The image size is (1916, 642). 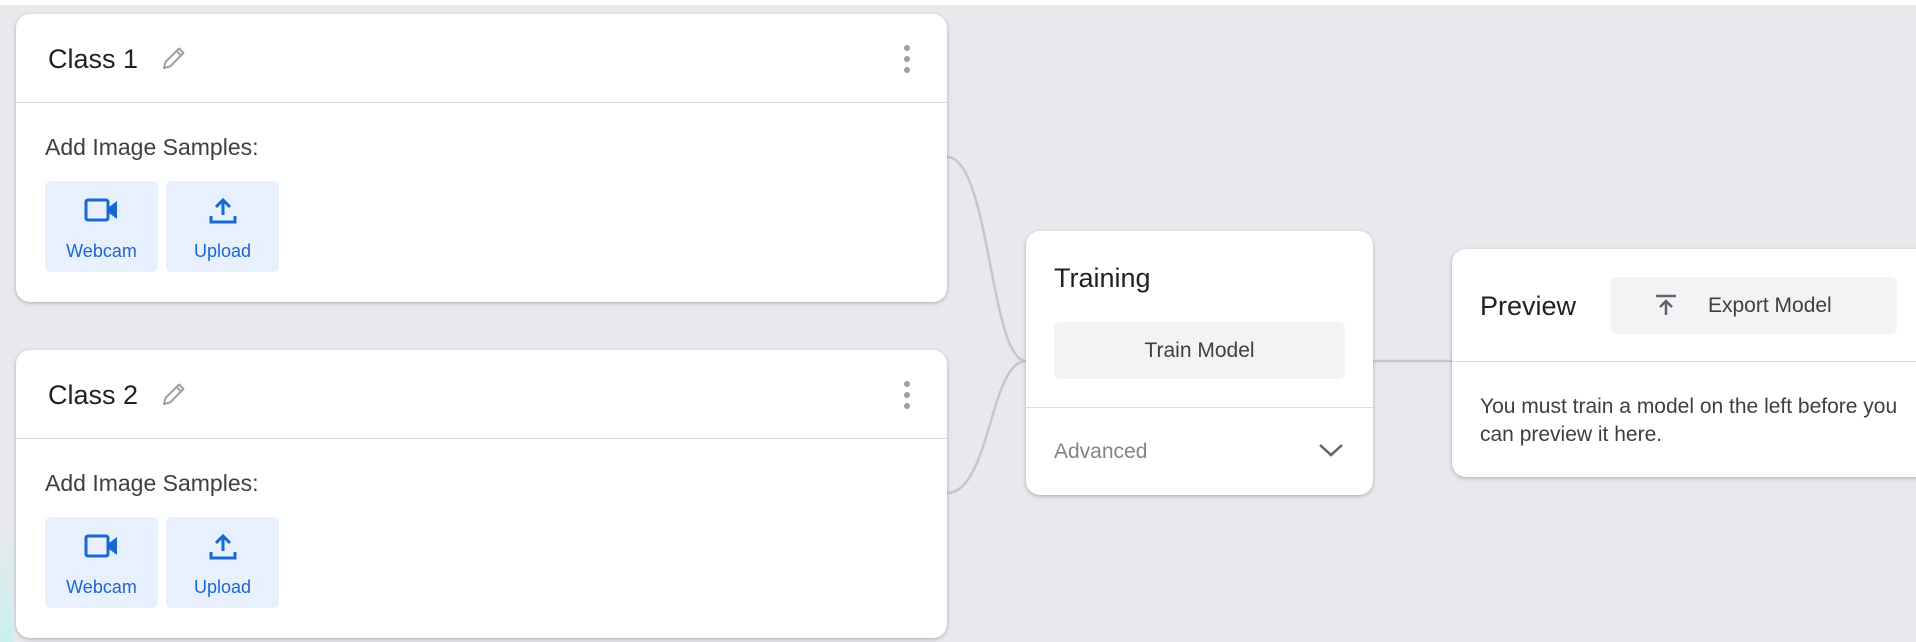 What do you see at coordinates (1528, 306) in the screenshot?
I see `preview-title: Preview` at bounding box center [1528, 306].